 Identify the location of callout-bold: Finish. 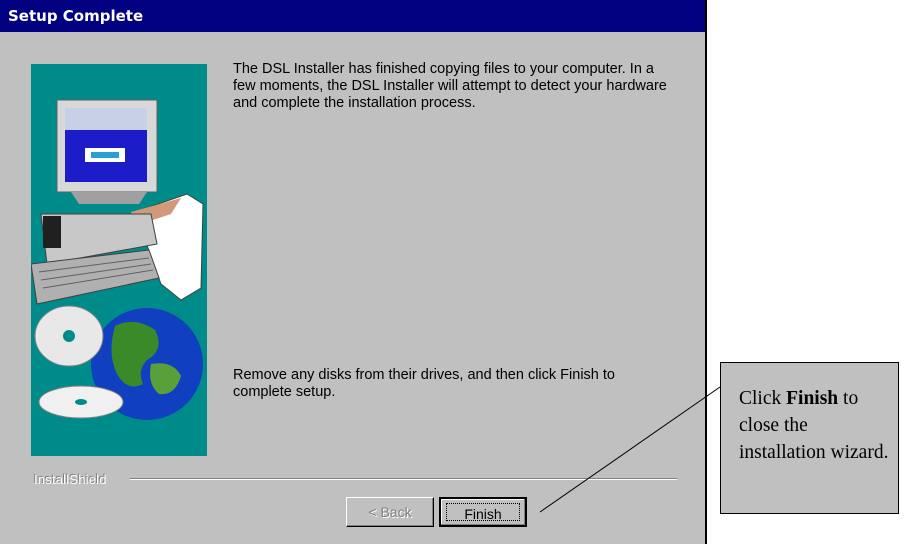
(812, 398).